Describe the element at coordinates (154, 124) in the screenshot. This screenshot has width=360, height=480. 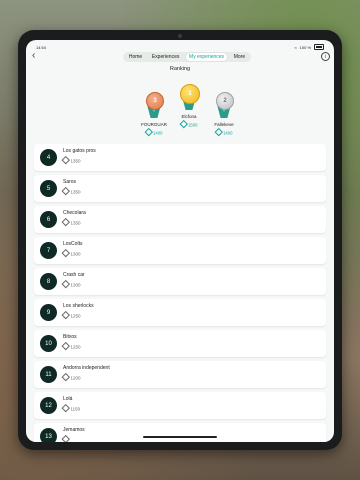
I see `podium-name: FOURGUAR` at that location.